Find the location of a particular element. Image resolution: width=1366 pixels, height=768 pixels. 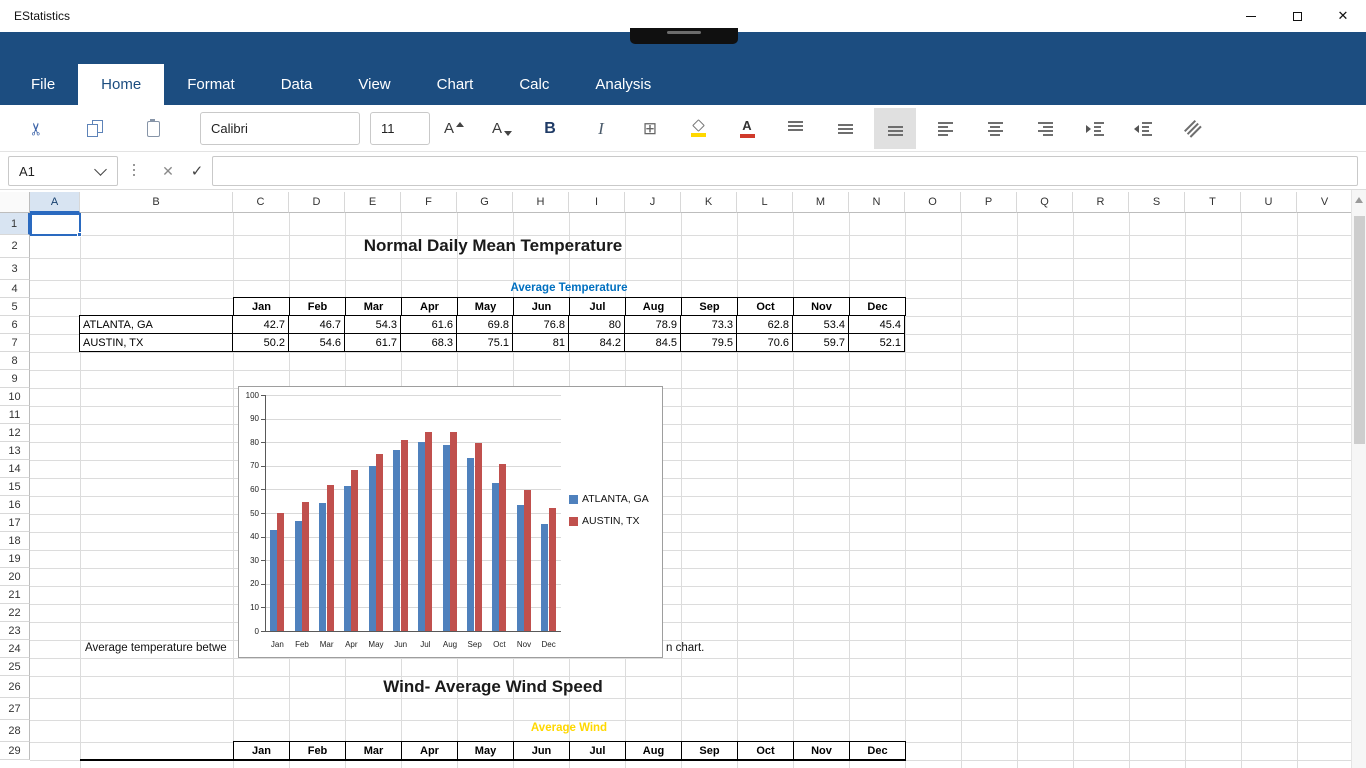

select-all-corner is located at coordinates (15, 202).